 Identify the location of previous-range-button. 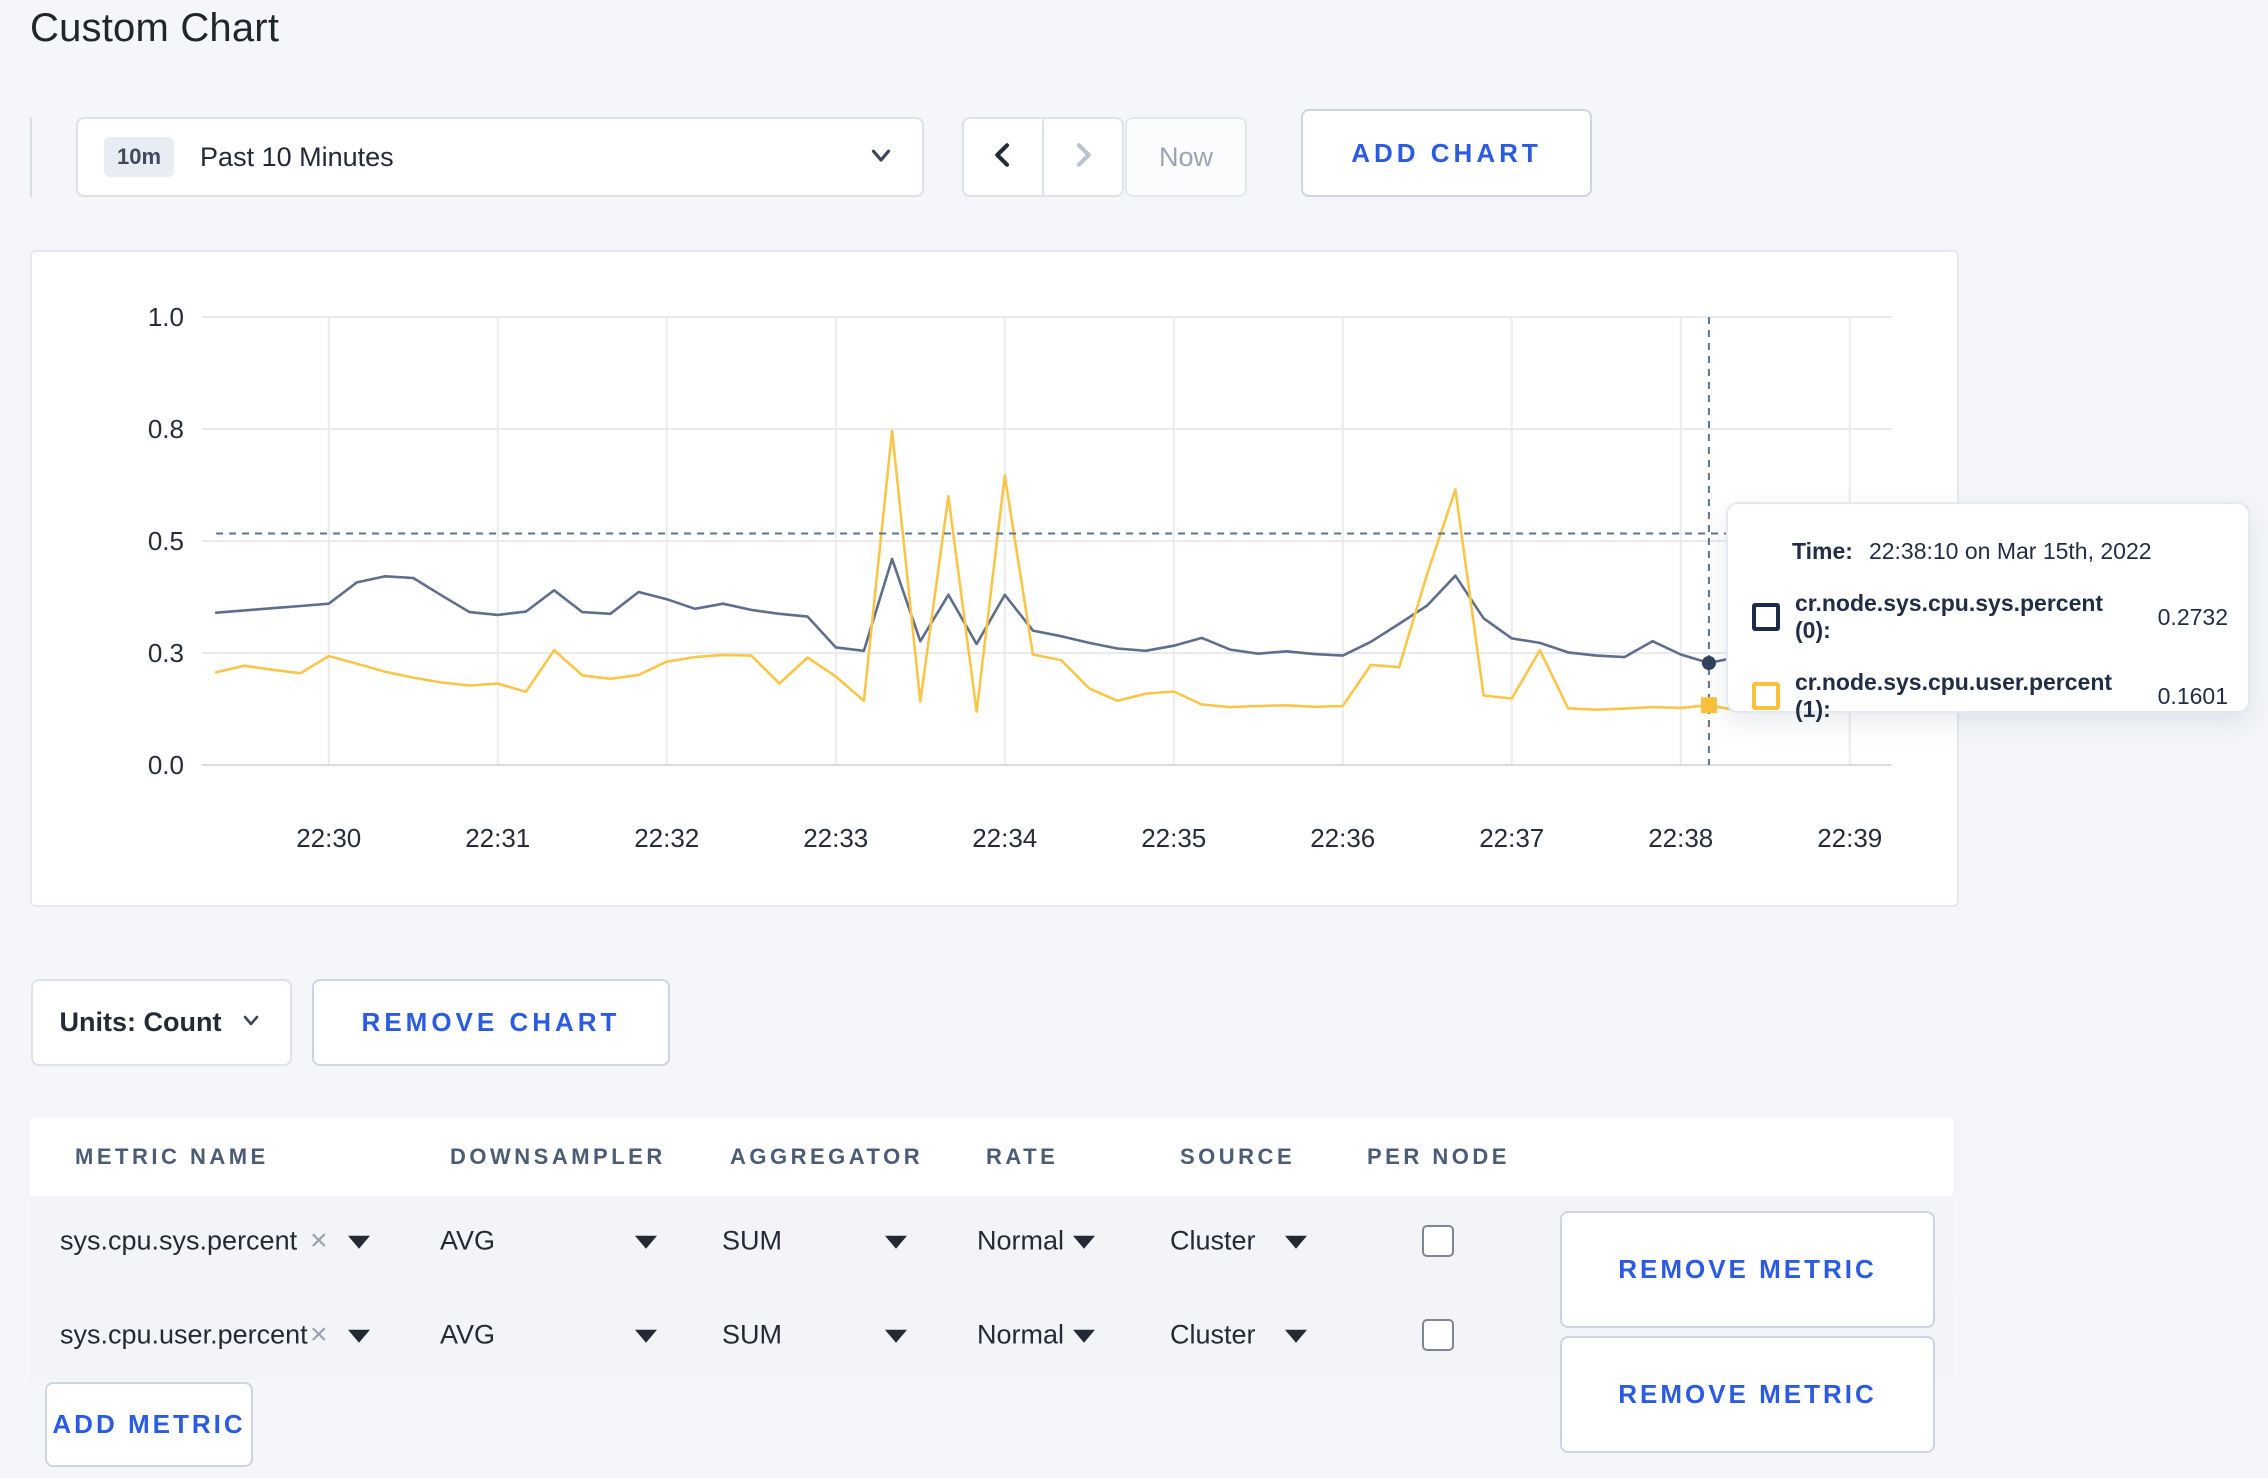
(1003, 157).